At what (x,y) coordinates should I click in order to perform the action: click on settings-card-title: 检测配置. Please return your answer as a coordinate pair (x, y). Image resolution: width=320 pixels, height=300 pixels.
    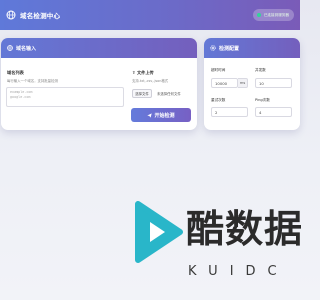
    Looking at the image, I should click on (229, 48).